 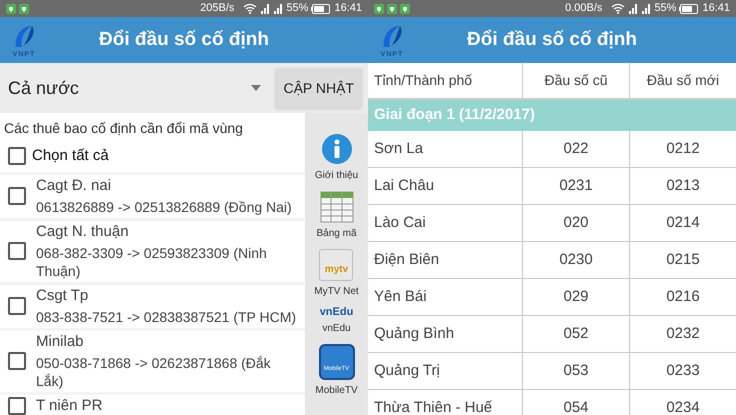 What do you see at coordinates (682, 371) in the screenshot?
I see `table-cell: 0233` at bounding box center [682, 371].